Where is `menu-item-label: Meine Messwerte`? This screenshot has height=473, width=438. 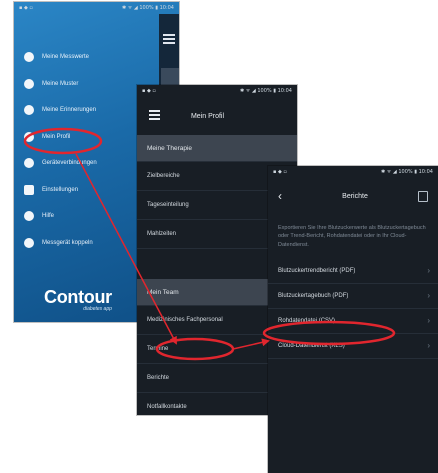
menu-item-label: Meine Messwerte is located at coordinates (66, 57).